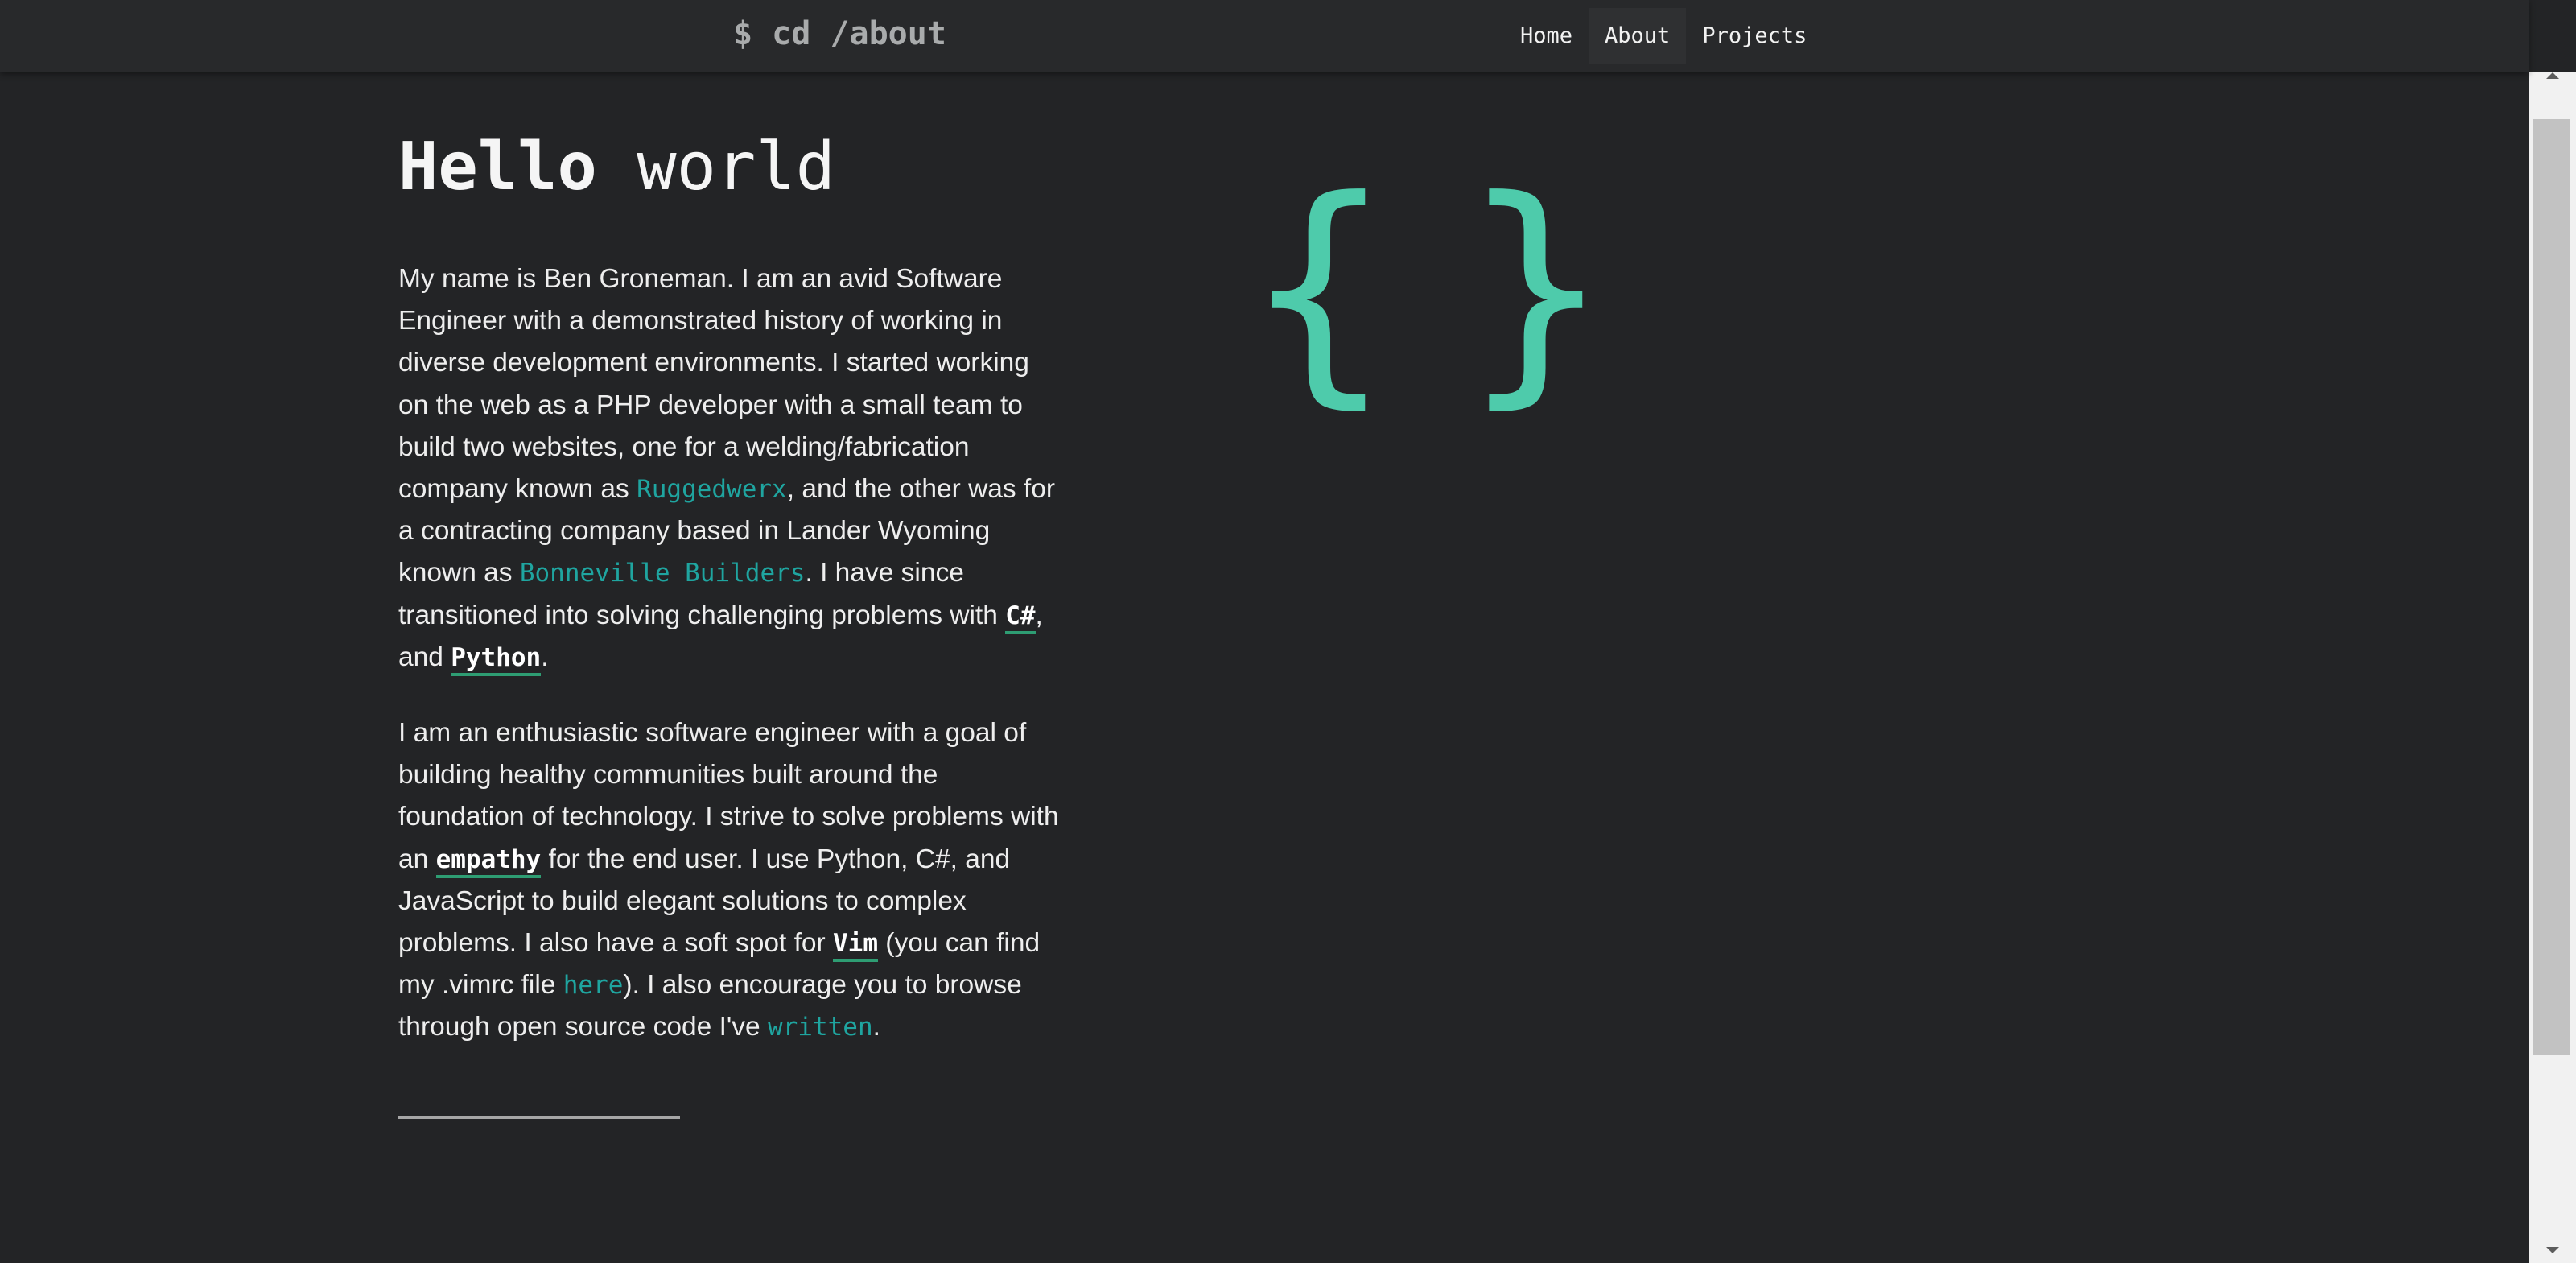  I want to click on ruggedwerx-link: Ruggedwerx, so click(712, 489).